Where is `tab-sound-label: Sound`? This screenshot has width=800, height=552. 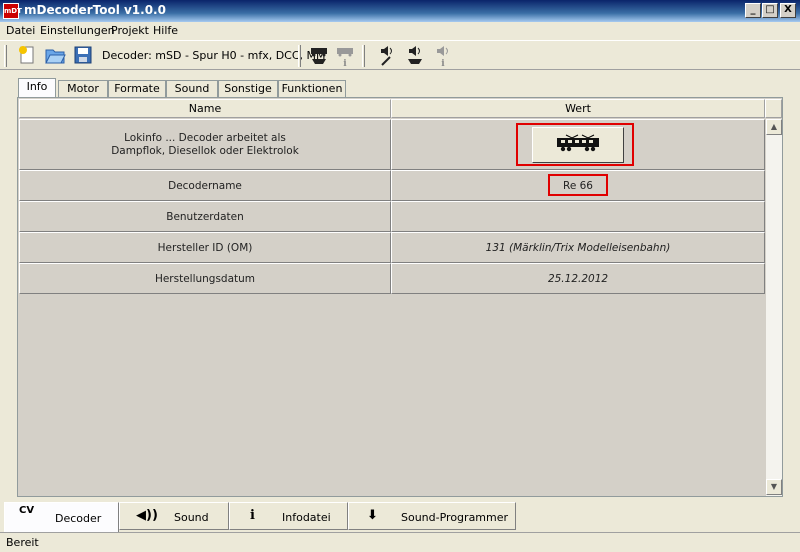 tab-sound-label: Sound is located at coordinates (191, 517).